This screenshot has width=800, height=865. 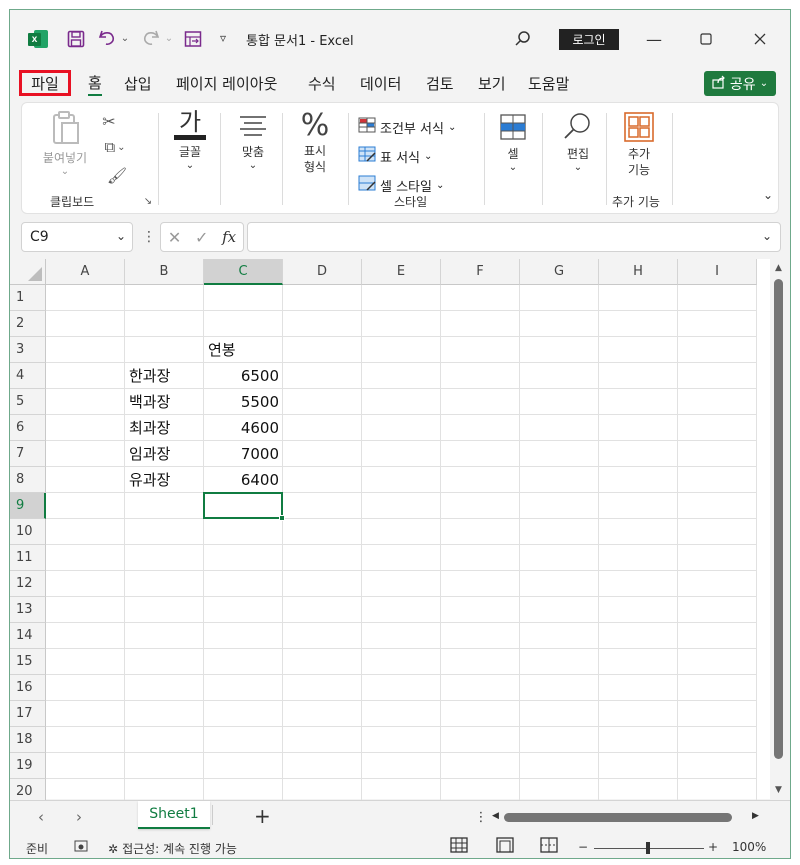 I want to click on cell-i2, so click(x=717, y=324).